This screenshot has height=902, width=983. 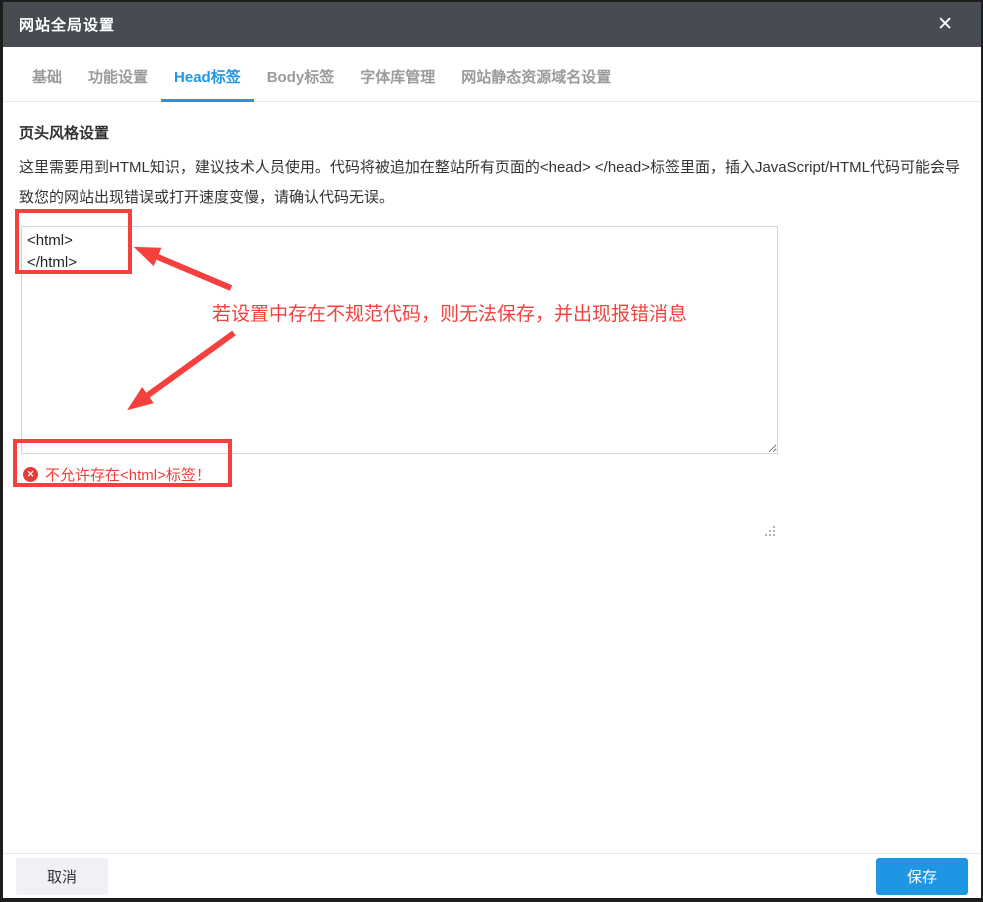 What do you see at coordinates (301, 76) in the screenshot?
I see `tab-body-tag: Body标签` at bounding box center [301, 76].